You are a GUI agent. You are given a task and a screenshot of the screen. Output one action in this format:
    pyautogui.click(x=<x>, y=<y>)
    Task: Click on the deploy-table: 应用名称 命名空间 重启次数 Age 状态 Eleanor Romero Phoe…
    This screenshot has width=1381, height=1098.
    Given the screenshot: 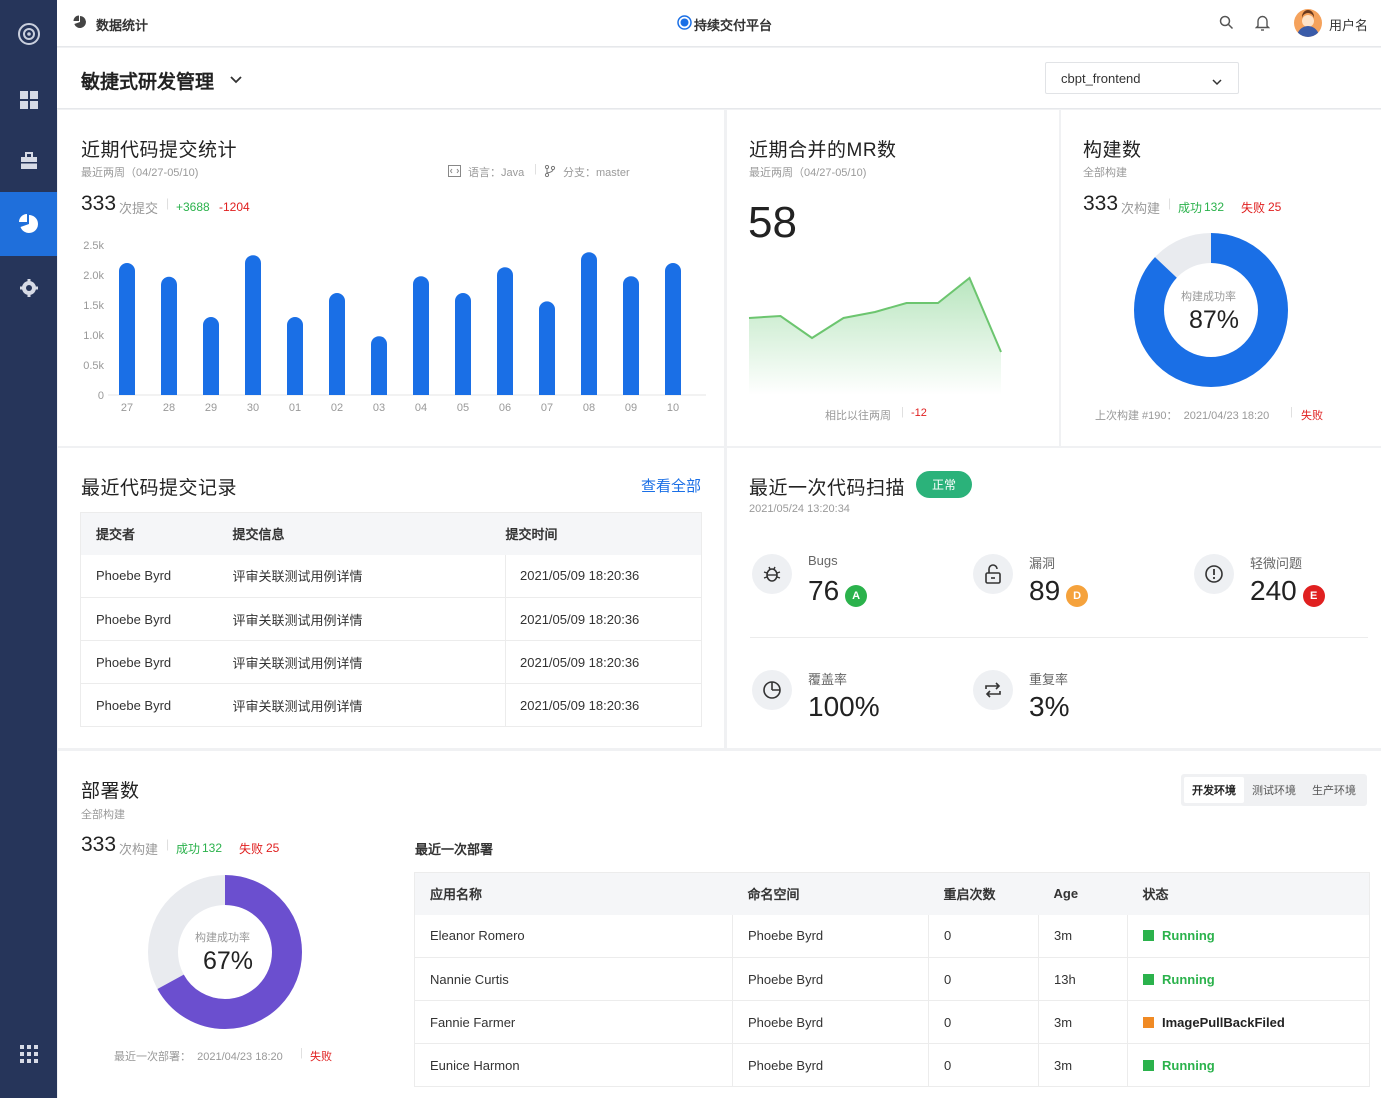 What is the action you would take?
    pyautogui.click(x=892, y=979)
    